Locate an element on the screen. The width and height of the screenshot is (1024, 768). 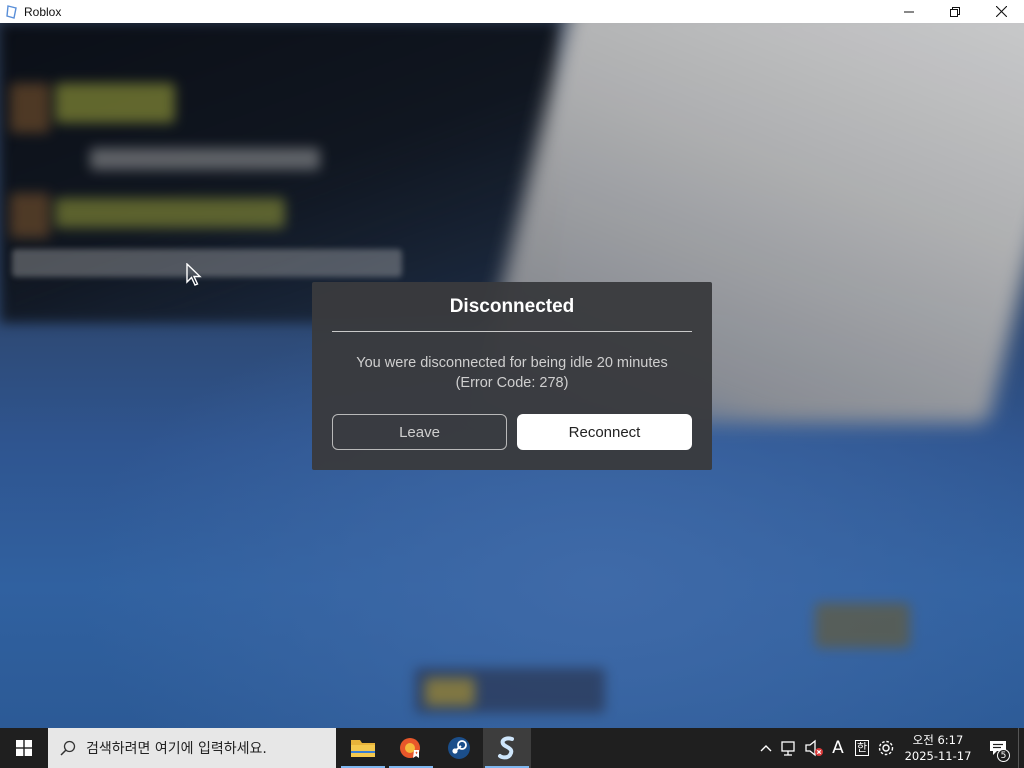
network-status-button is located at coordinates (790, 748).